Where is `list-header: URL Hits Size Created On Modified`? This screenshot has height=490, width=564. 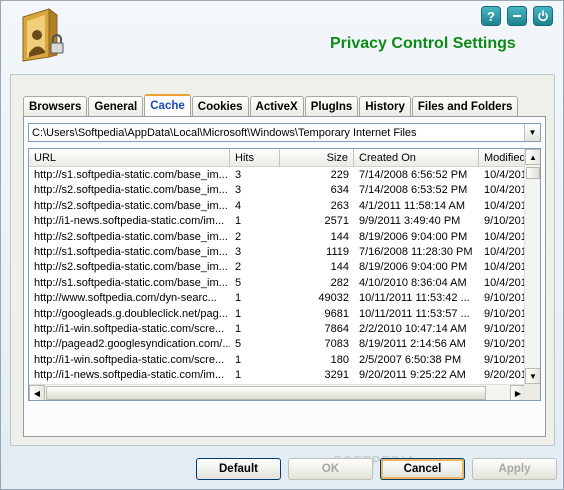
list-header: URL Hits Size Created On Modified is located at coordinates (277, 158).